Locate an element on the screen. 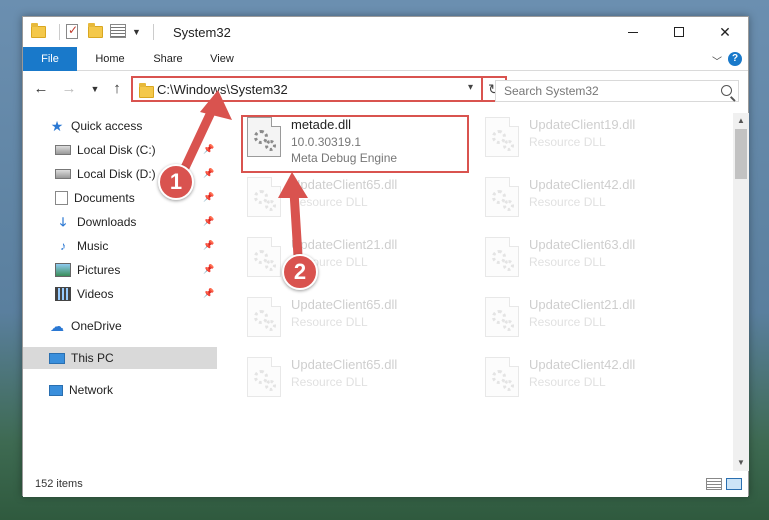 The height and width of the screenshot is (520, 769). properties-icon is located at coordinates (118, 32).